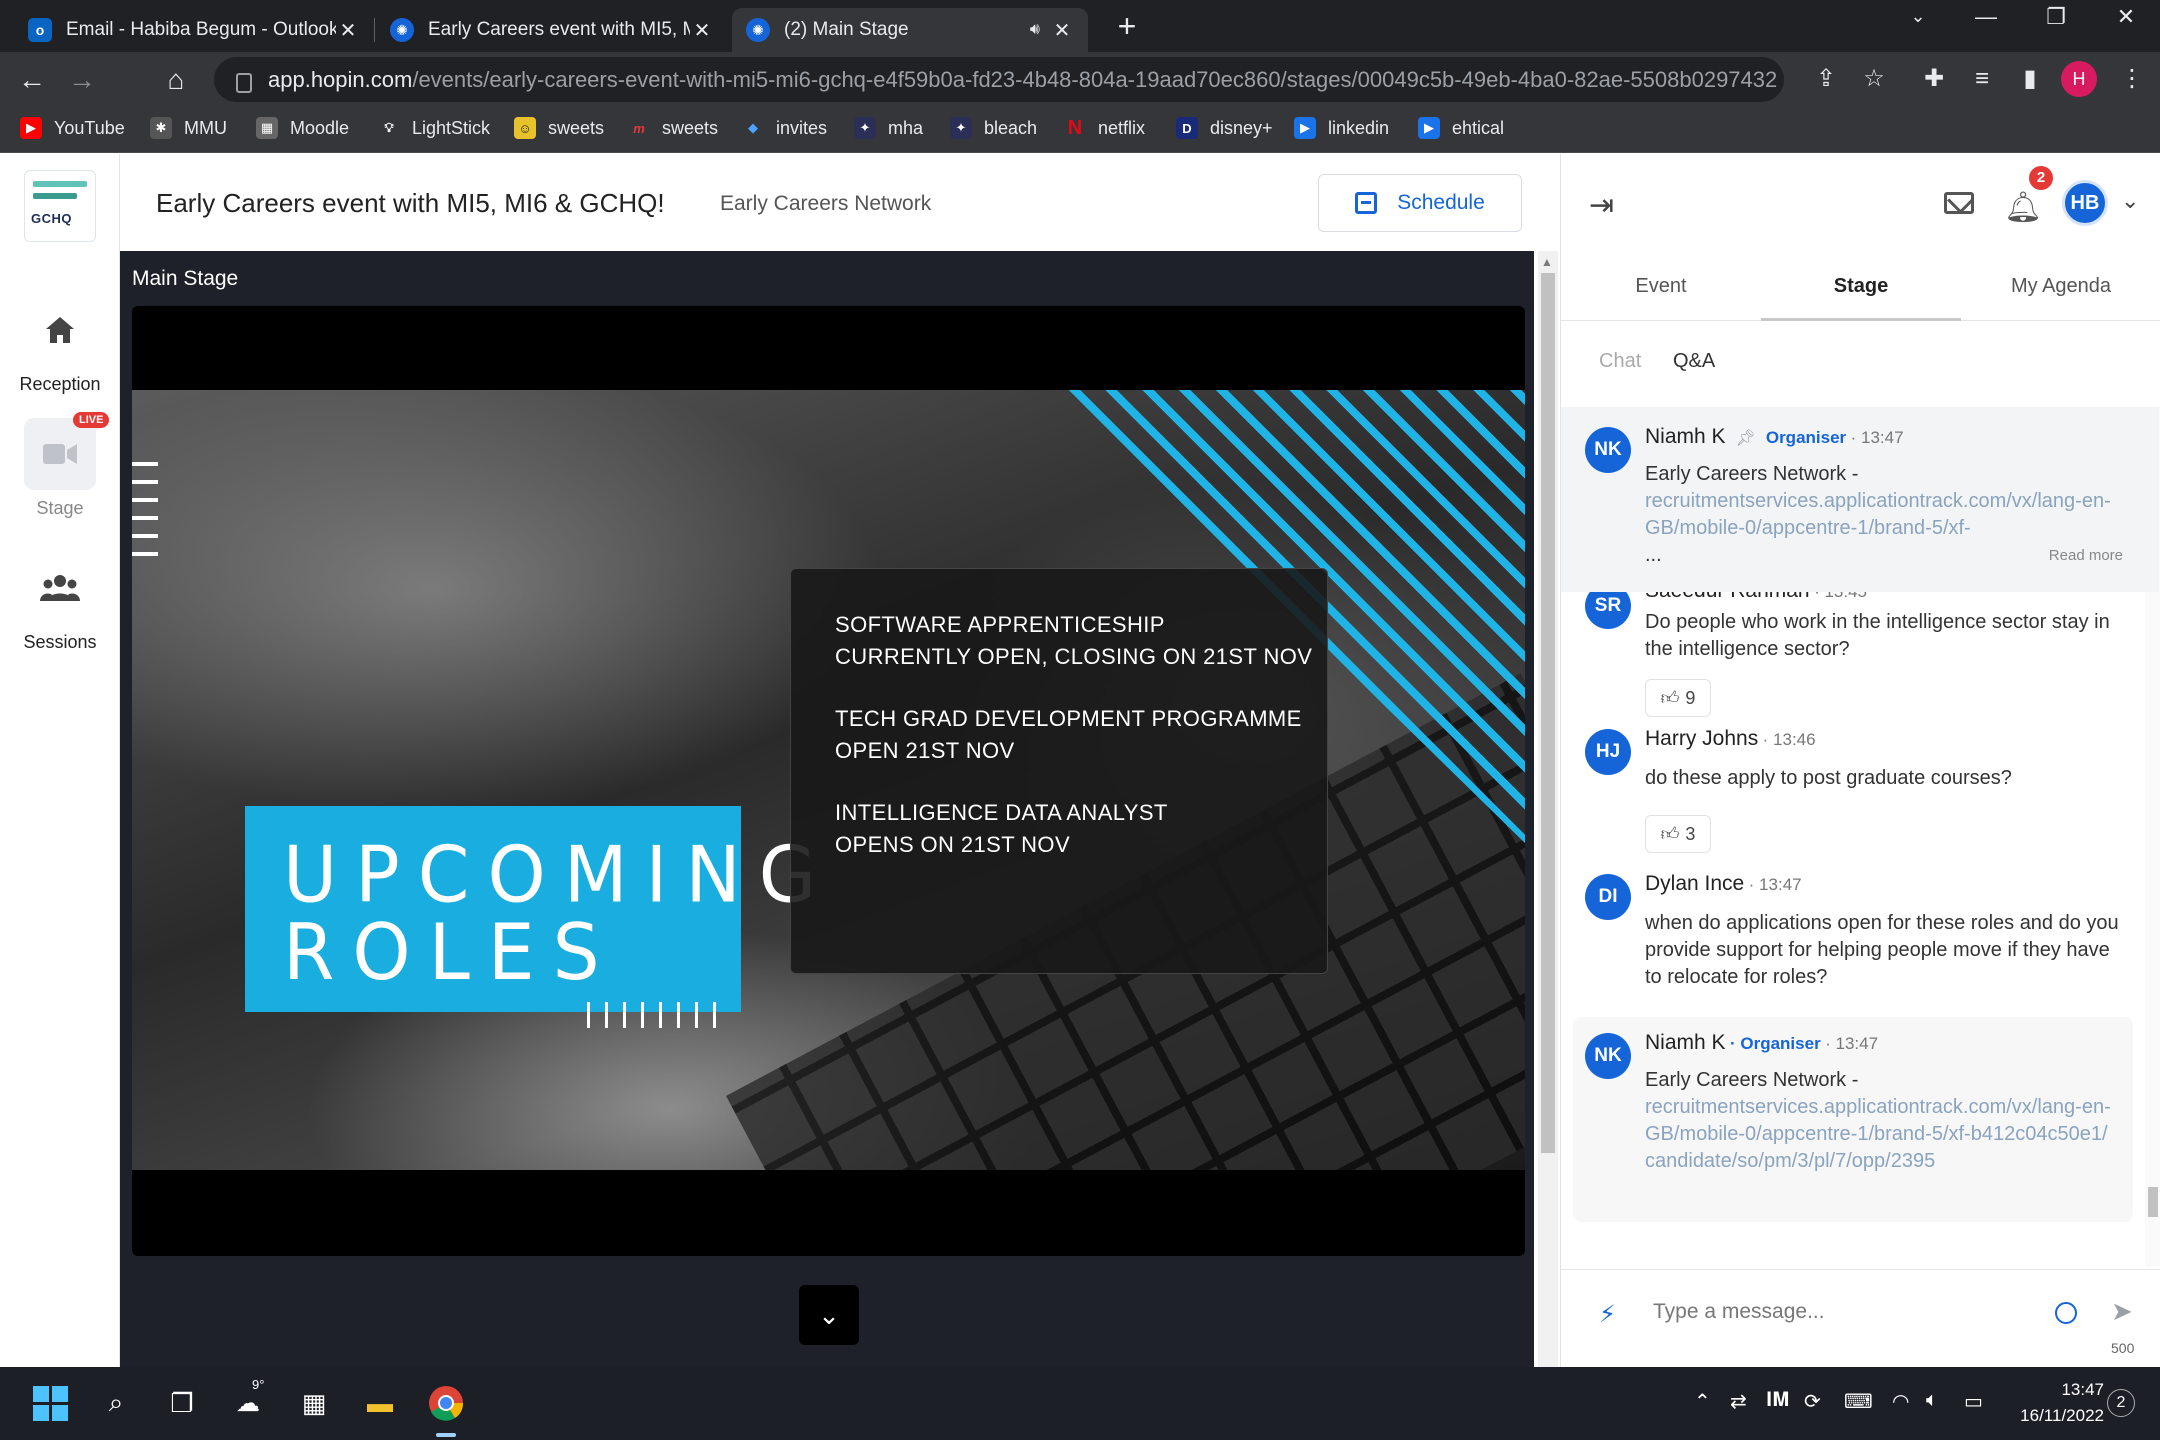 The image size is (2160, 1440). Describe the element at coordinates (1752, 1080) in the screenshot. I see `message-text: Early Careers Network -` at that location.